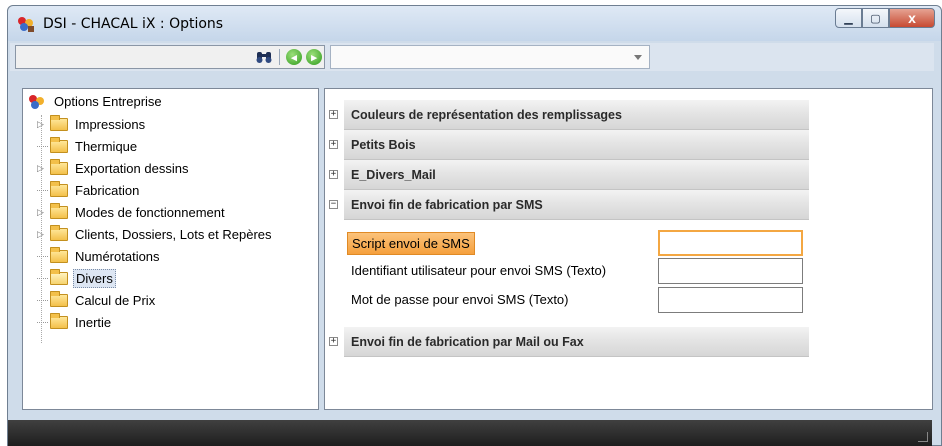 This screenshot has height=446, width=942. I want to click on status-bar, so click(470, 433).